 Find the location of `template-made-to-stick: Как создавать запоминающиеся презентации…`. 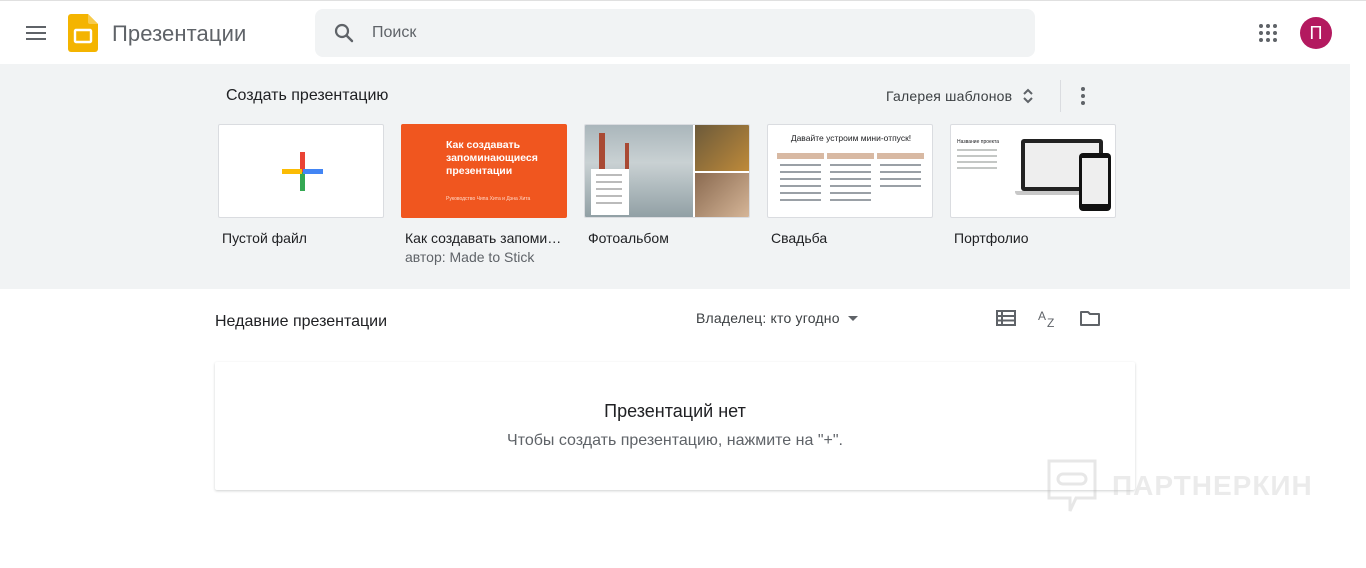

template-made-to-stick: Как создавать запоминающиеся презентации… is located at coordinates (484, 194).